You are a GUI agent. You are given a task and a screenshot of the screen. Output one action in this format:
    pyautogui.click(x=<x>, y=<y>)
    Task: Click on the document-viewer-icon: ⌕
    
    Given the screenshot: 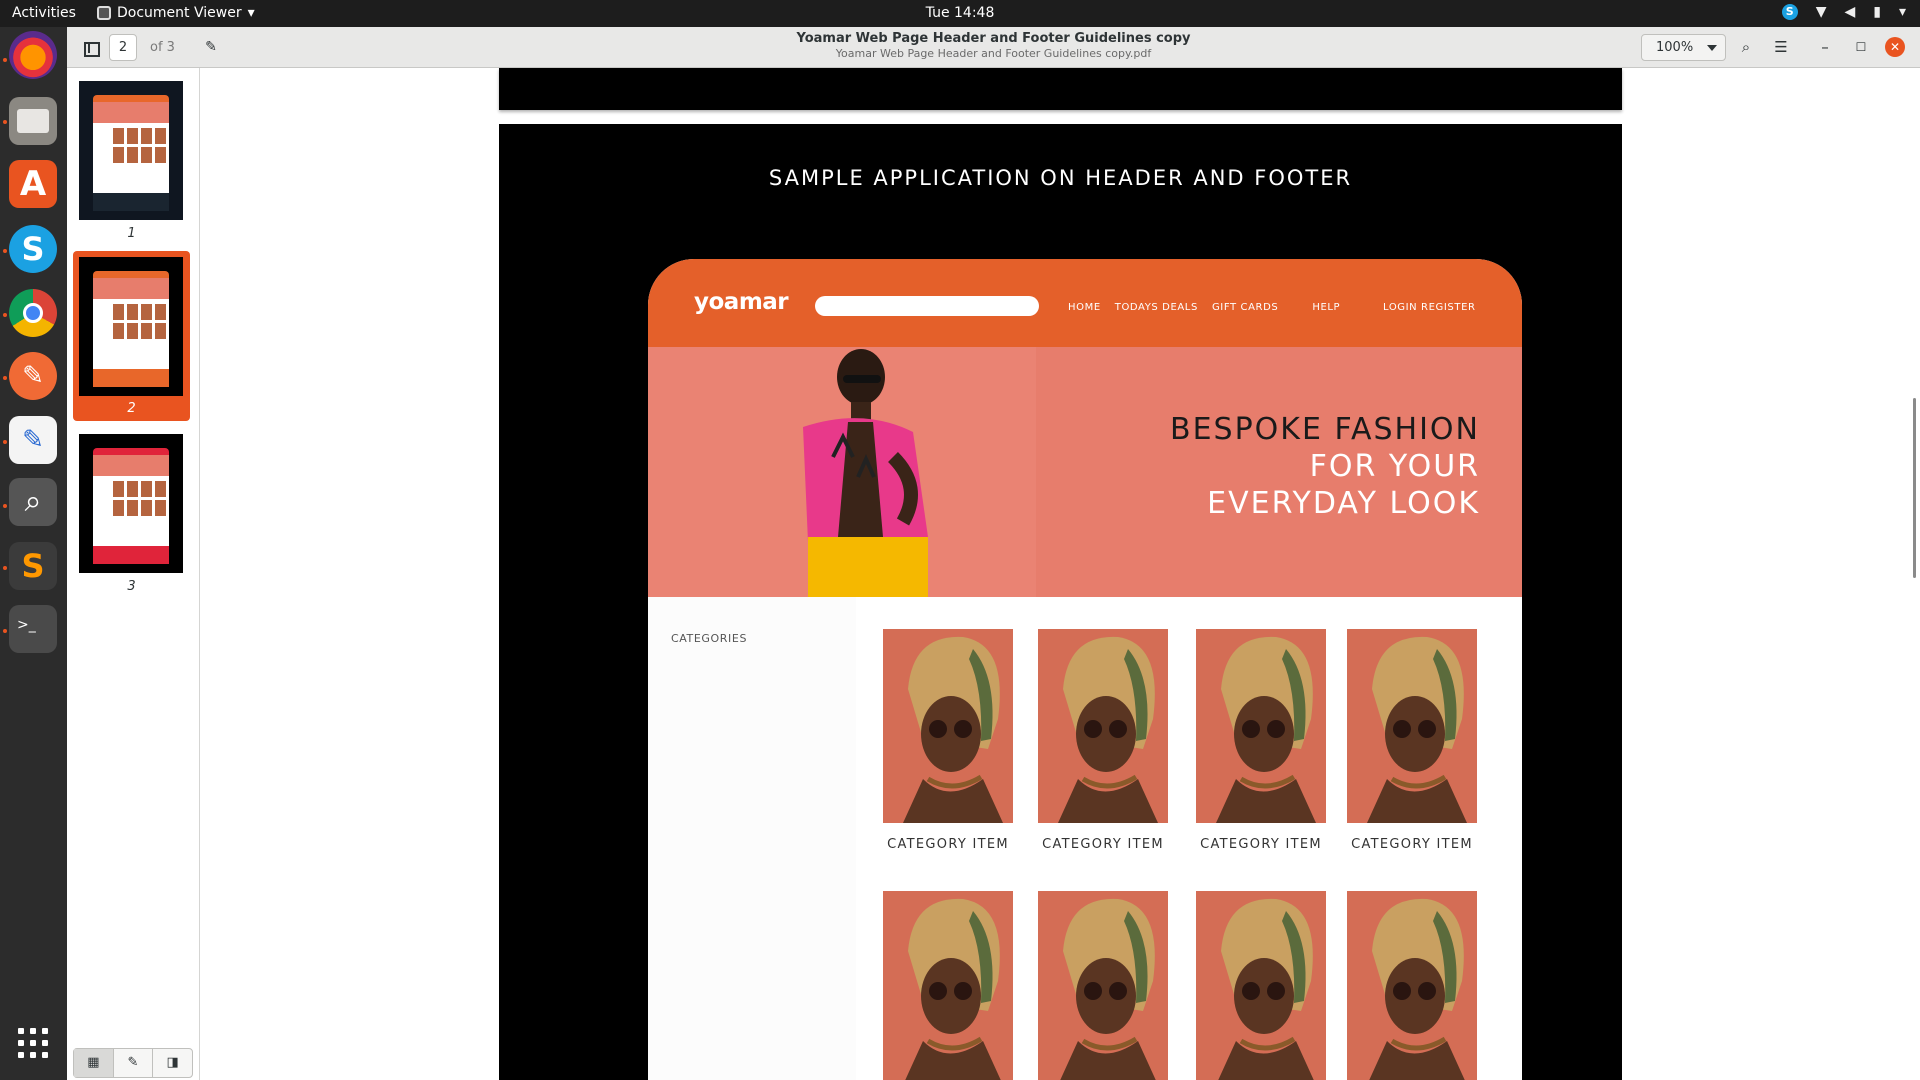 What is the action you would take?
    pyautogui.click(x=33, y=502)
    